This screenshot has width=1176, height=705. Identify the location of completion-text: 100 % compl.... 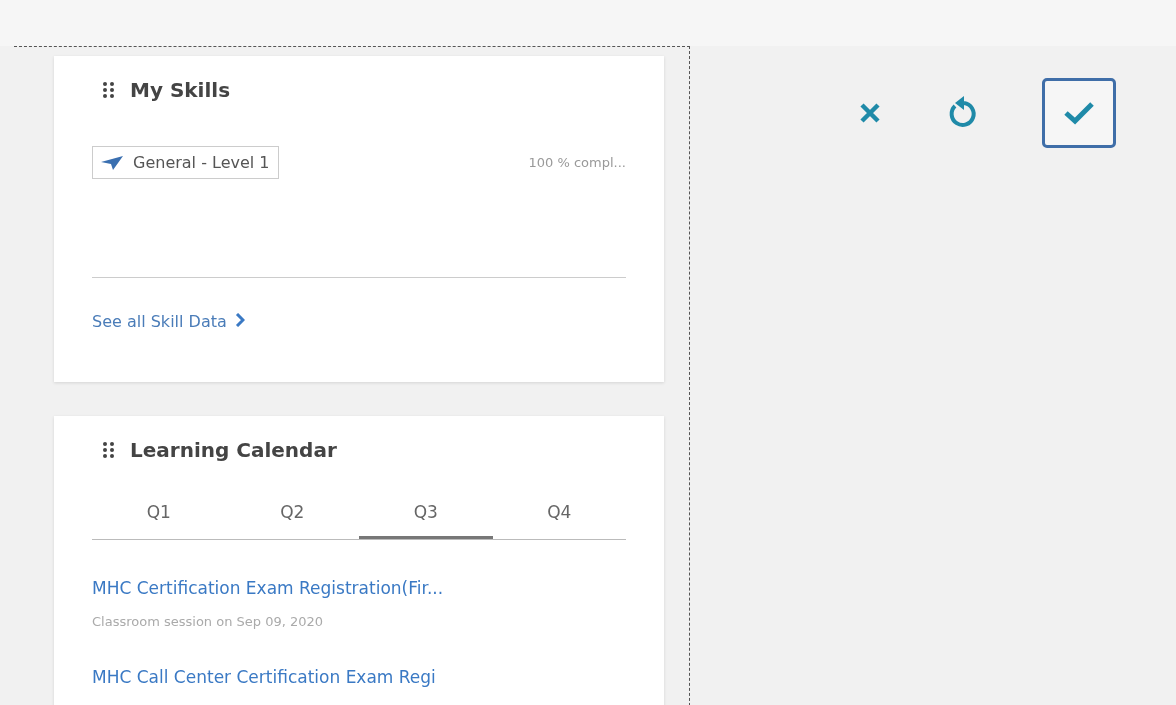
(577, 162).